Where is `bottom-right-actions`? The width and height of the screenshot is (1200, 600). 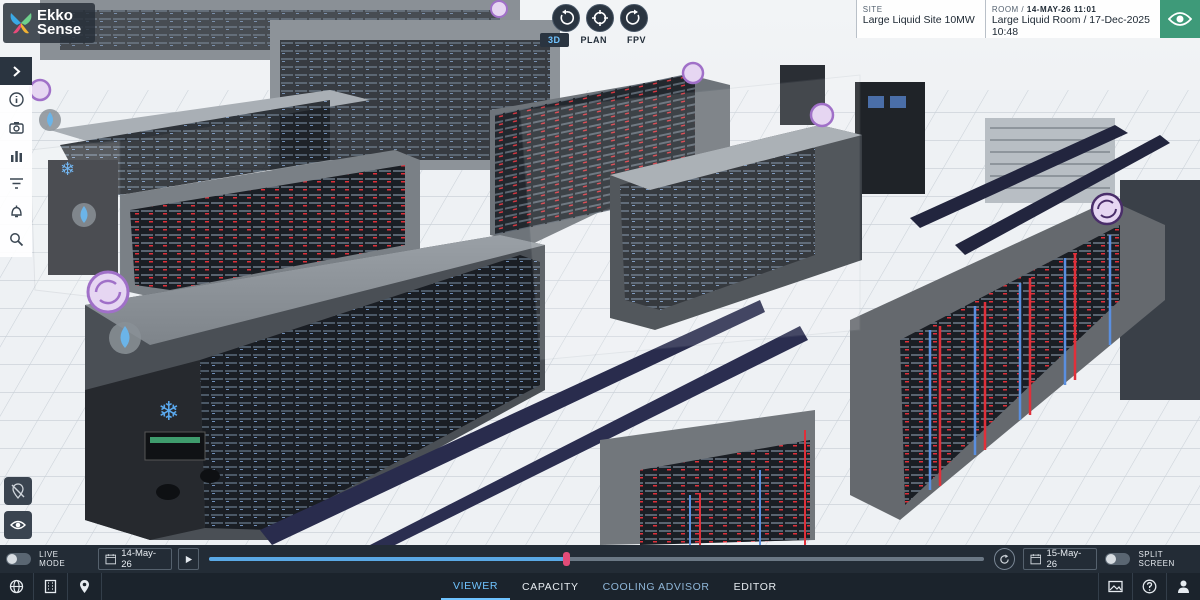 bottom-right-actions is located at coordinates (1149, 586).